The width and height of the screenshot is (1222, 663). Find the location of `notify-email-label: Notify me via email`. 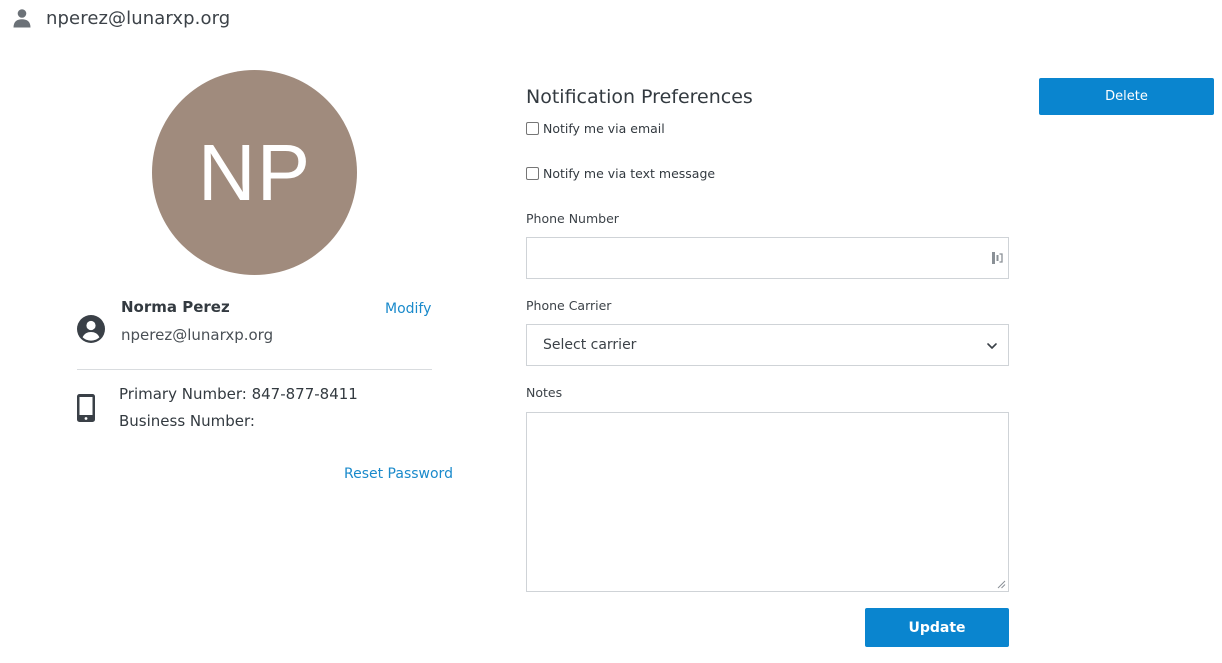

notify-email-label: Notify me via email is located at coordinates (604, 128).